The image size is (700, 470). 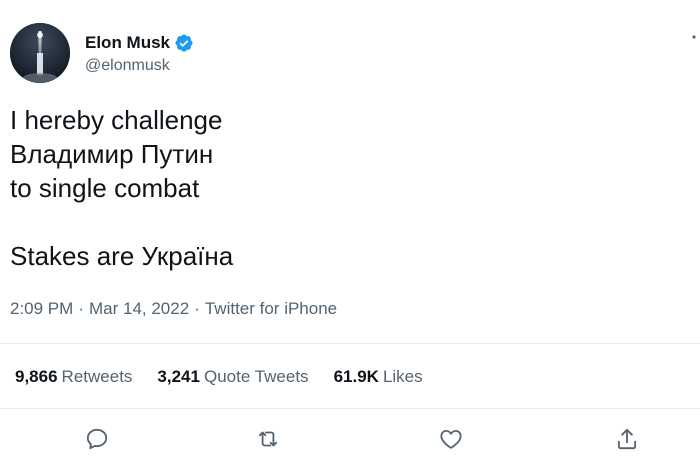 What do you see at coordinates (356, 376) in the screenshot?
I see `likes-count: 61.9K` at bounding box center [356, 376].